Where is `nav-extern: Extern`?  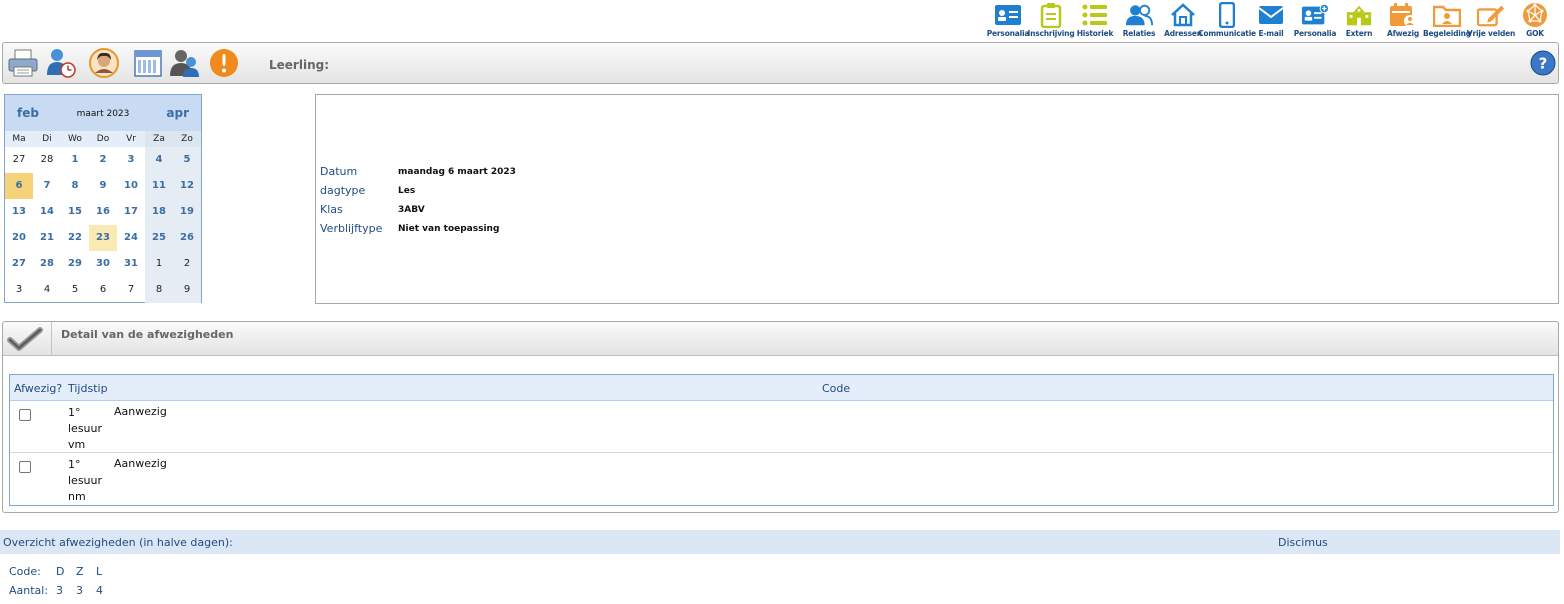
nav-extern: Extern is located at coordinates (1359, 20).